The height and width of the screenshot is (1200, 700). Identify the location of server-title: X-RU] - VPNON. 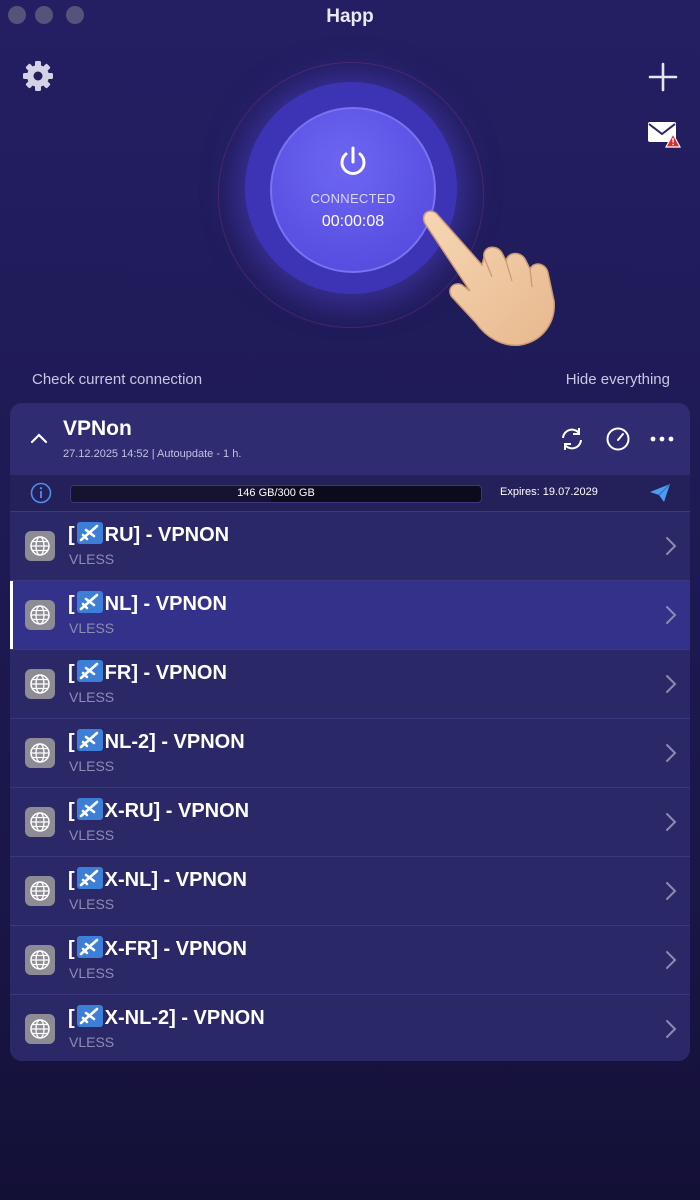
(177, 811).